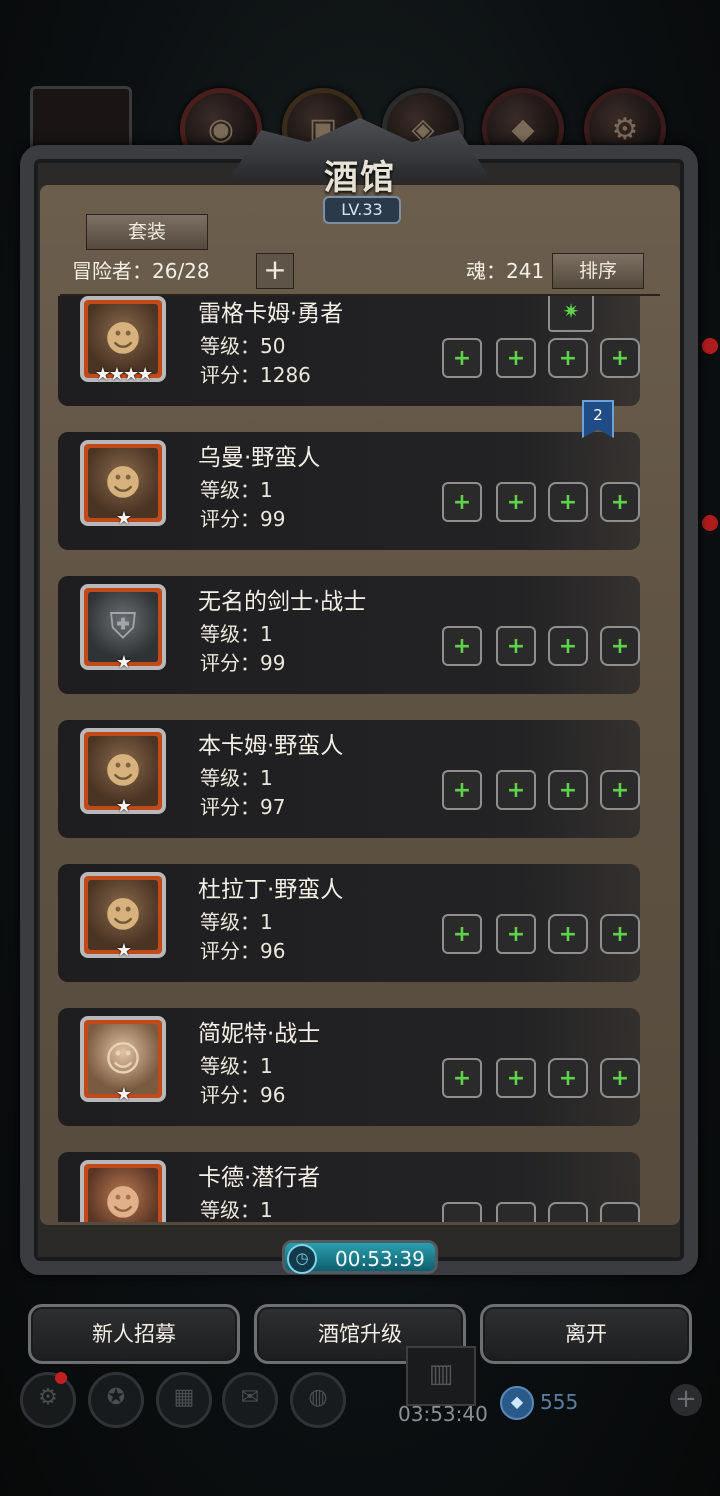 This screenshot has height=1496, width=720. What do you see at coordinates (123, 1195) in the screenshot?
I see `rogue-icon: ☻` at bounding box center [123, 1195].